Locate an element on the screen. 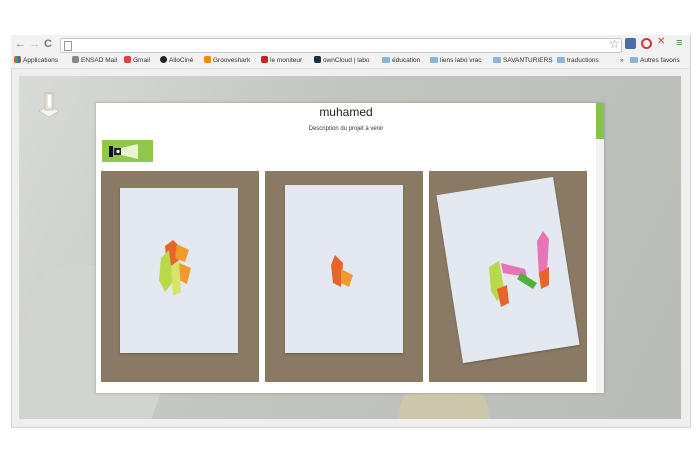 The width and height of the screenshot is (700, 466). bookmark-owncloud: ownCloud | labo is located at coordinates (342, 61).